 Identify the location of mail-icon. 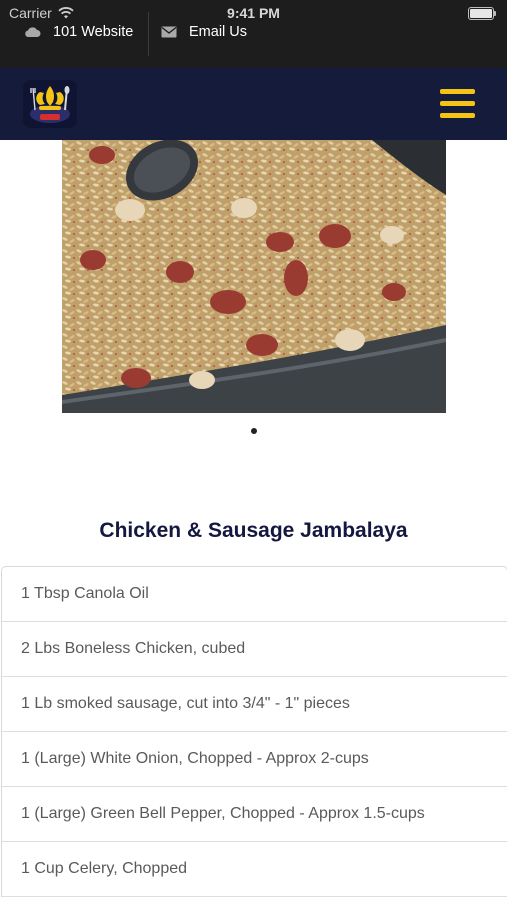
(169, 32).